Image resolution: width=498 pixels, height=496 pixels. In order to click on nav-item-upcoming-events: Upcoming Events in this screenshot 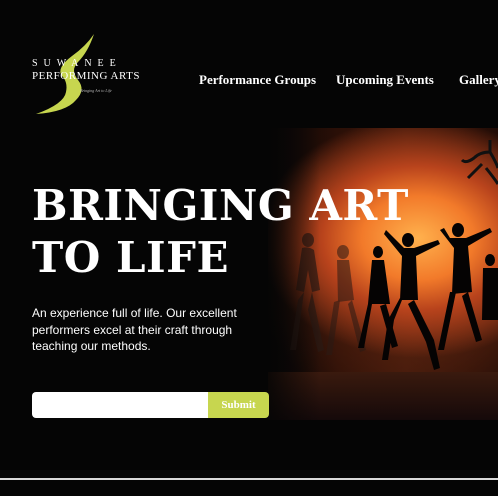, I will do `click(385, 80)`.